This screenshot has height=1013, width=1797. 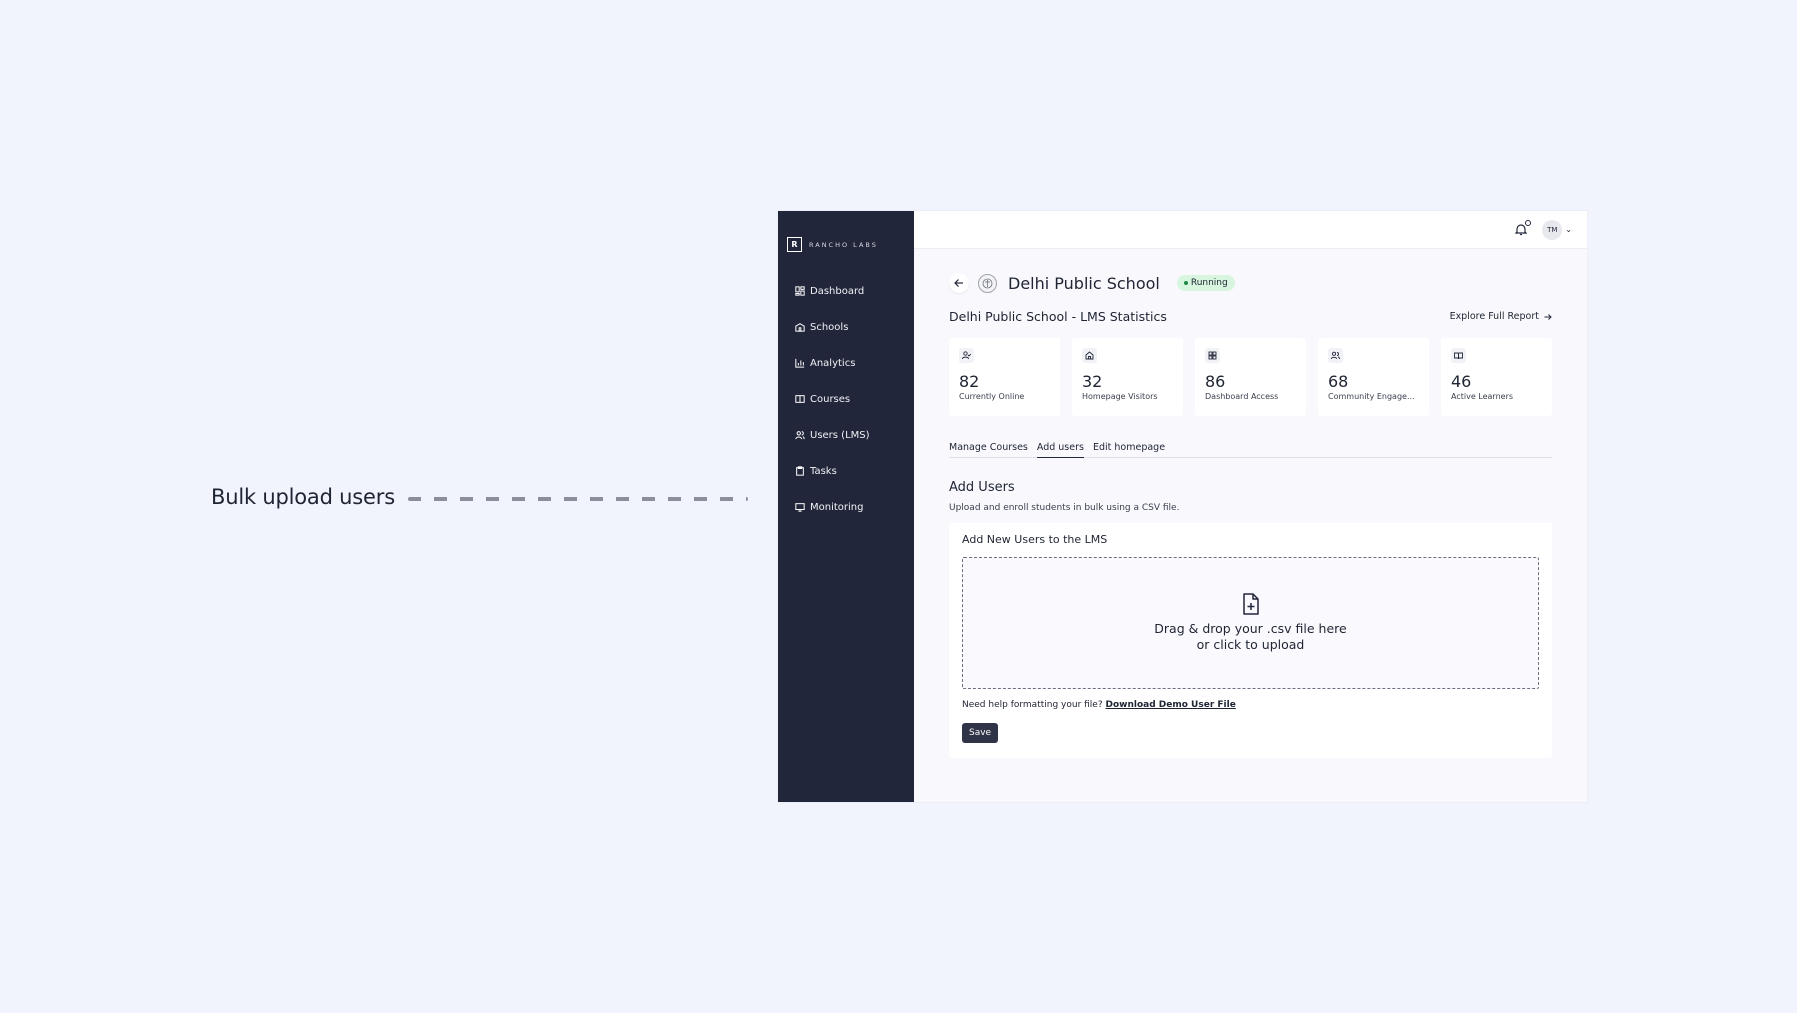 I want to click on tab-bar: Manage Courses Add users Edit homepage, so click(x=1250, y=450).